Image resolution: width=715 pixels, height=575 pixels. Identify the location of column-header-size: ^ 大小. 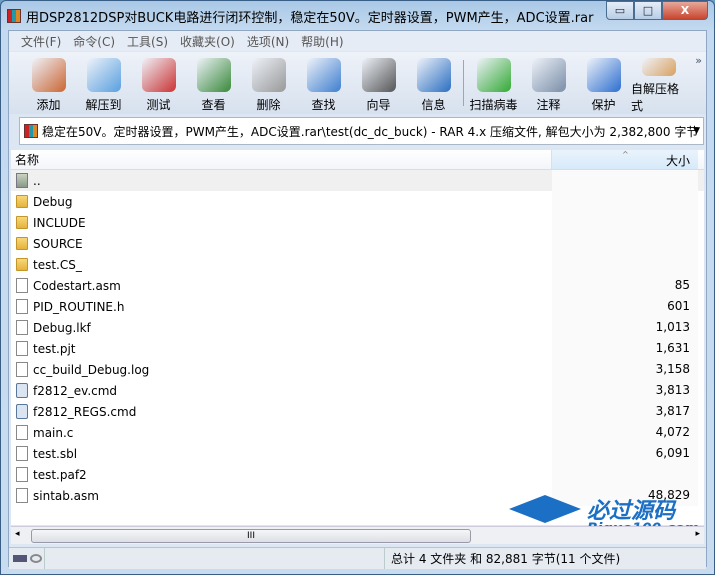
(625, 159).